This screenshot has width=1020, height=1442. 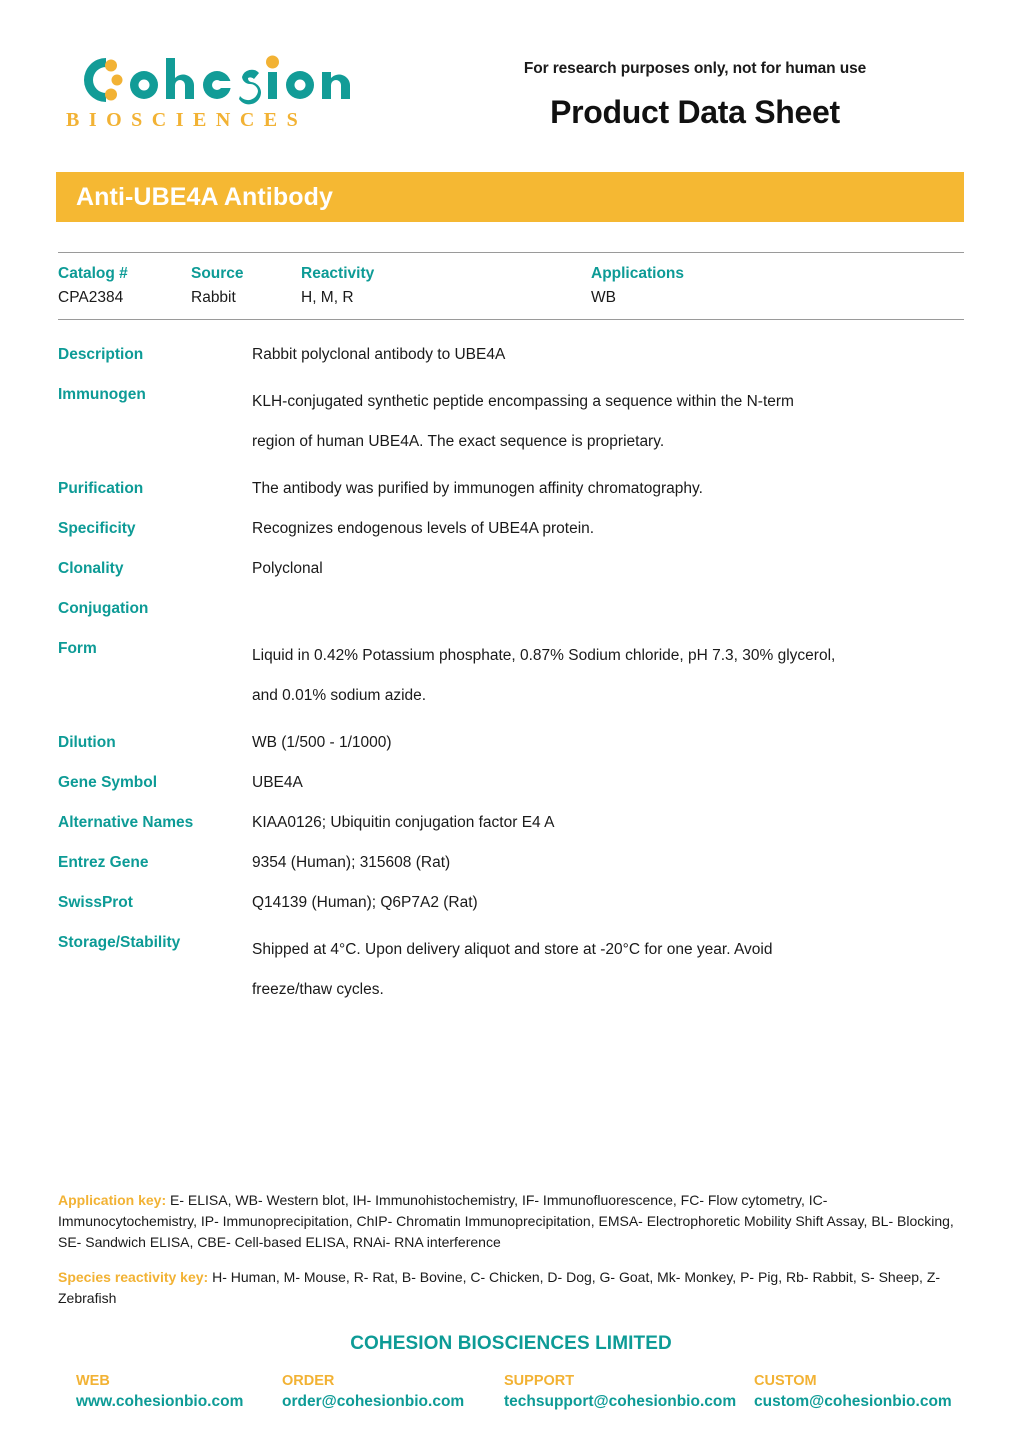 What do you see at coordinates (126, 822) in the screenshot?
I see `detail-label: Alternative Names` at bounding box center [126, 822].